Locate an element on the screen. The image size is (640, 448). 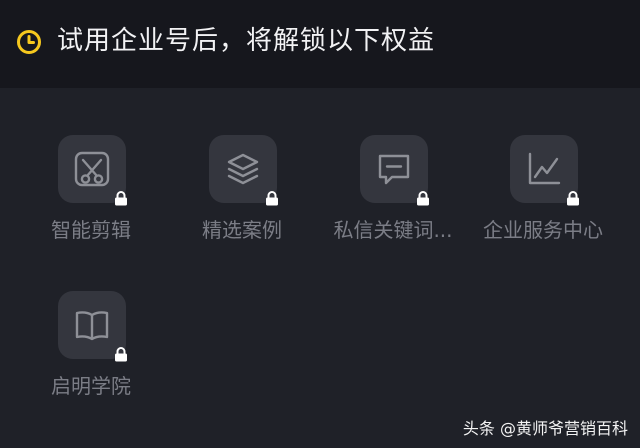
message-icon is located at coordinates (394, 169).